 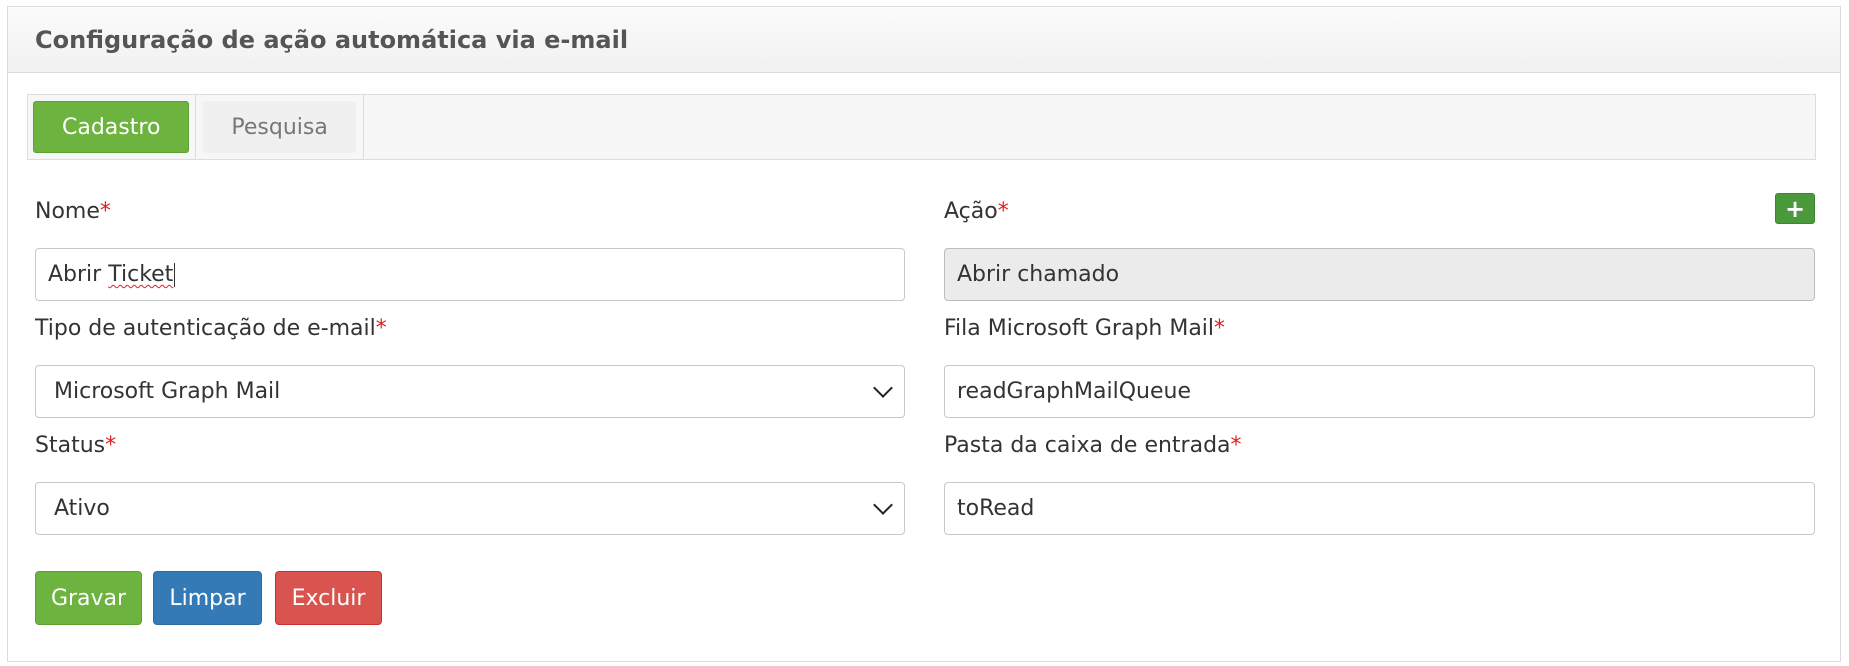 What do you see at coordinates (976, 211) in the screenshot?
I see `acao-label: Ação*` at bounding box center [976, 211].